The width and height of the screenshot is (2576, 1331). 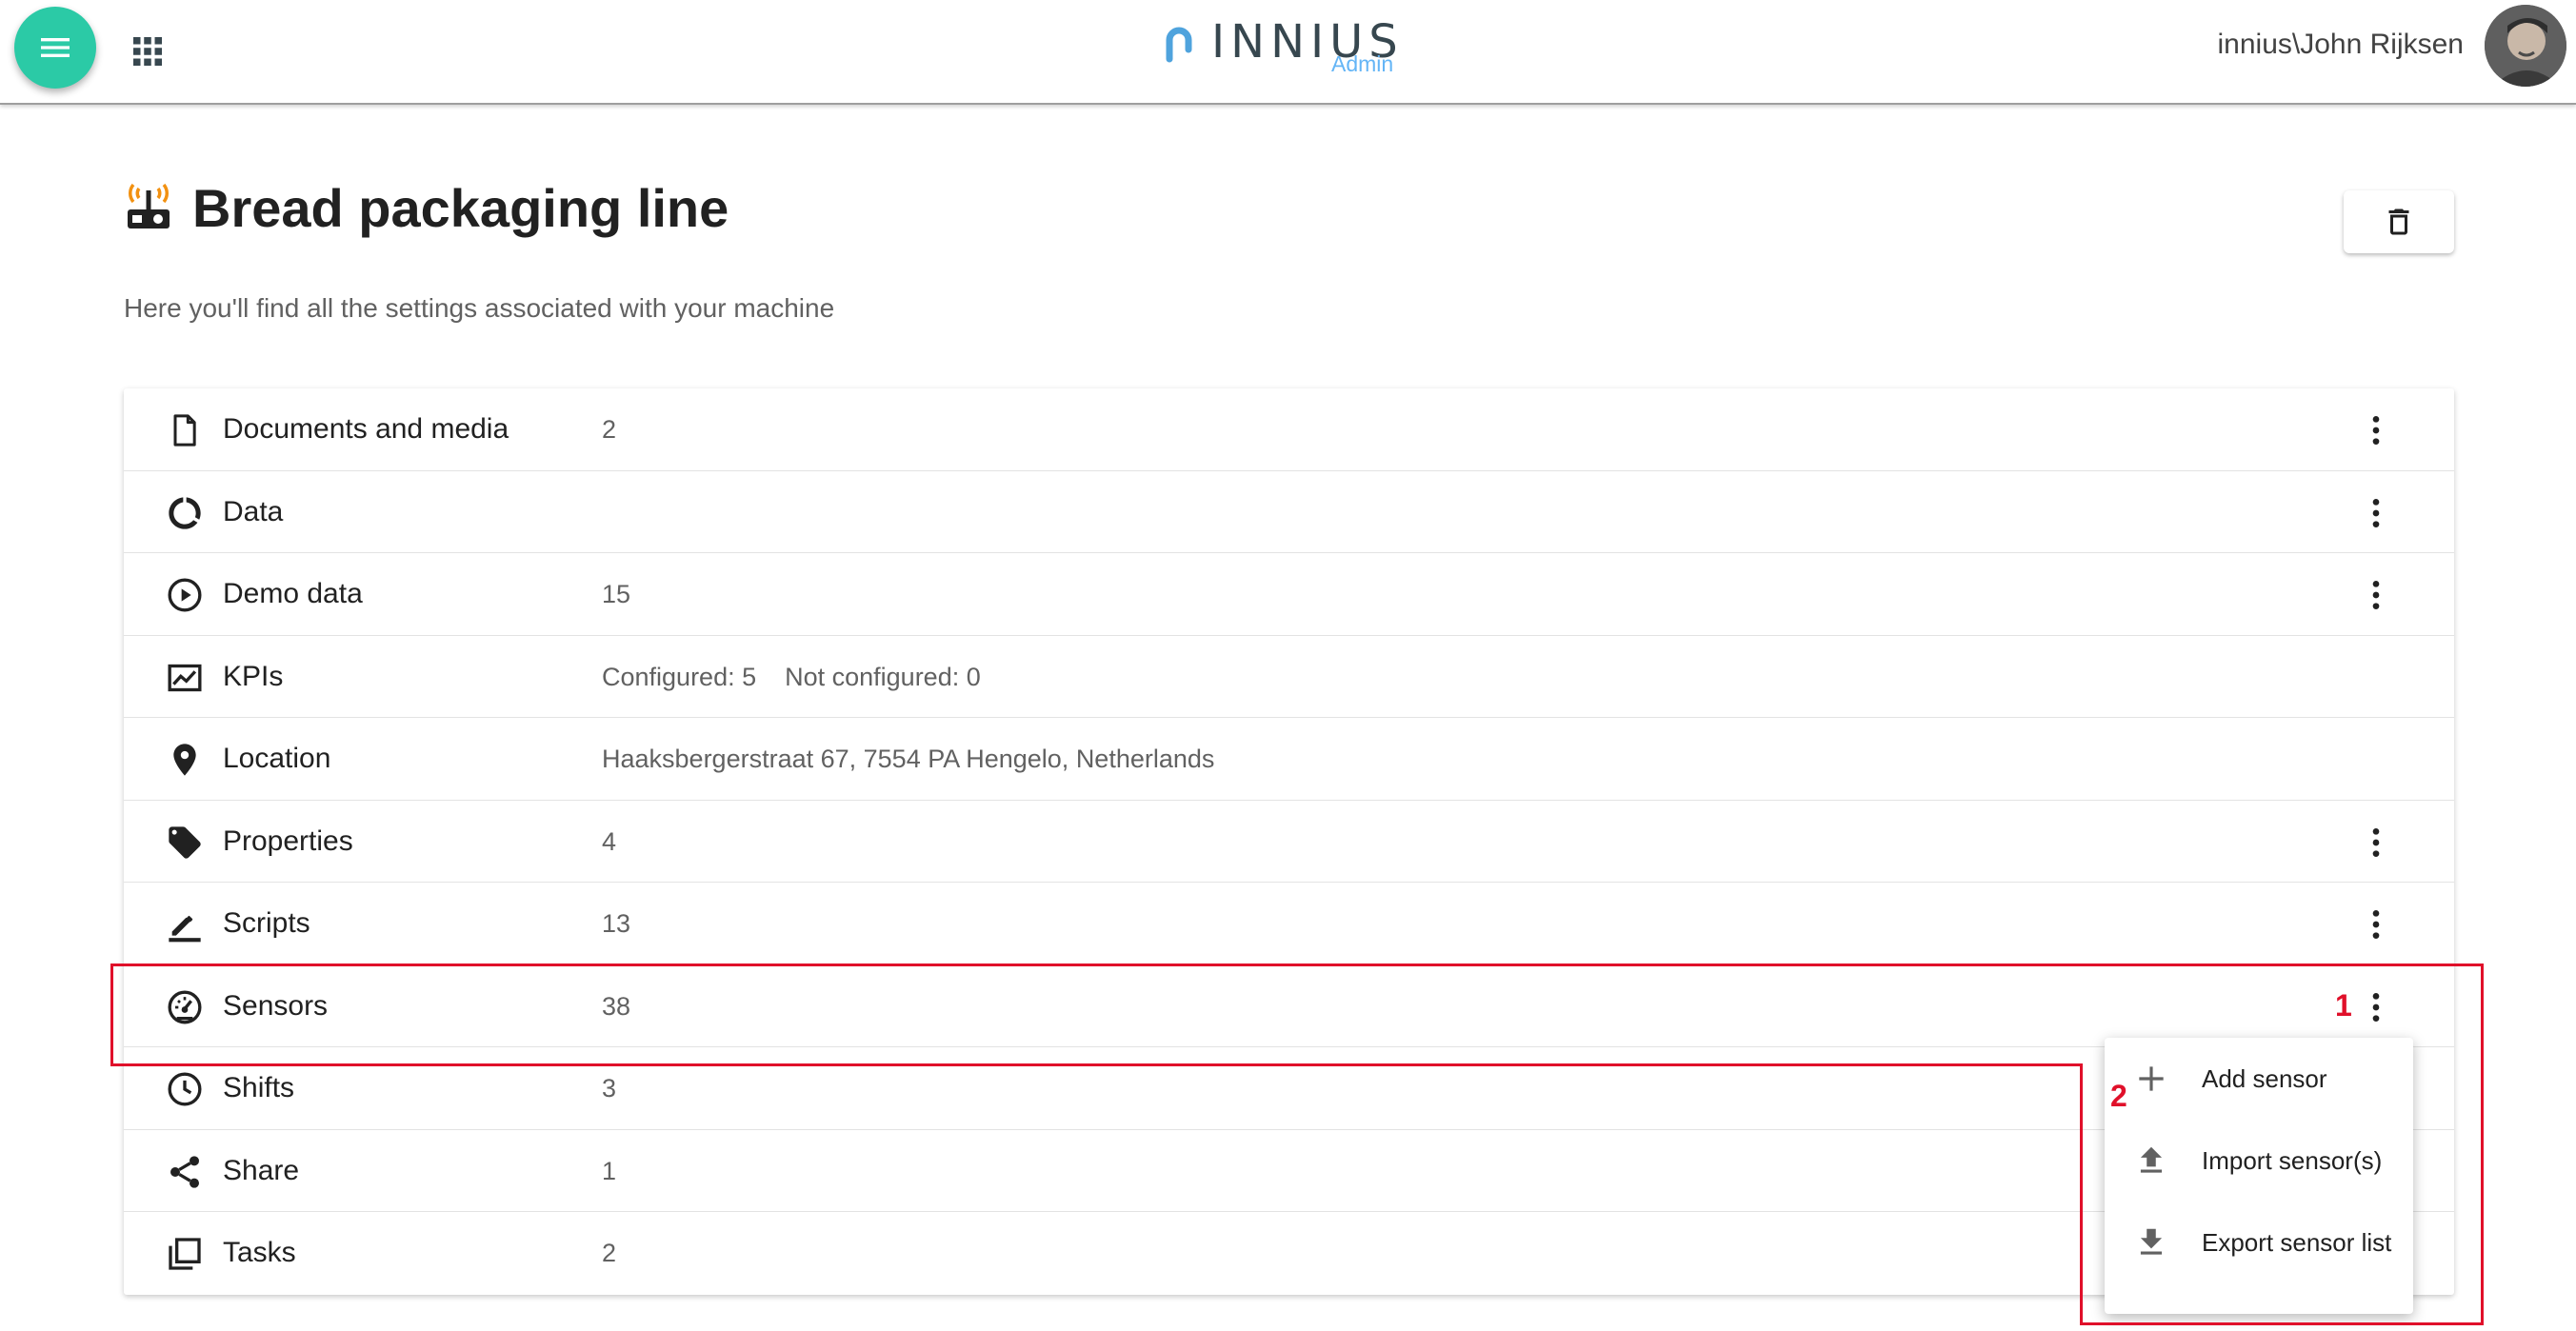 What do you see at coordinates (460, 208) in the screenshot?
I see `page-title: Bread packaging line` at bounding box center [460, 208].